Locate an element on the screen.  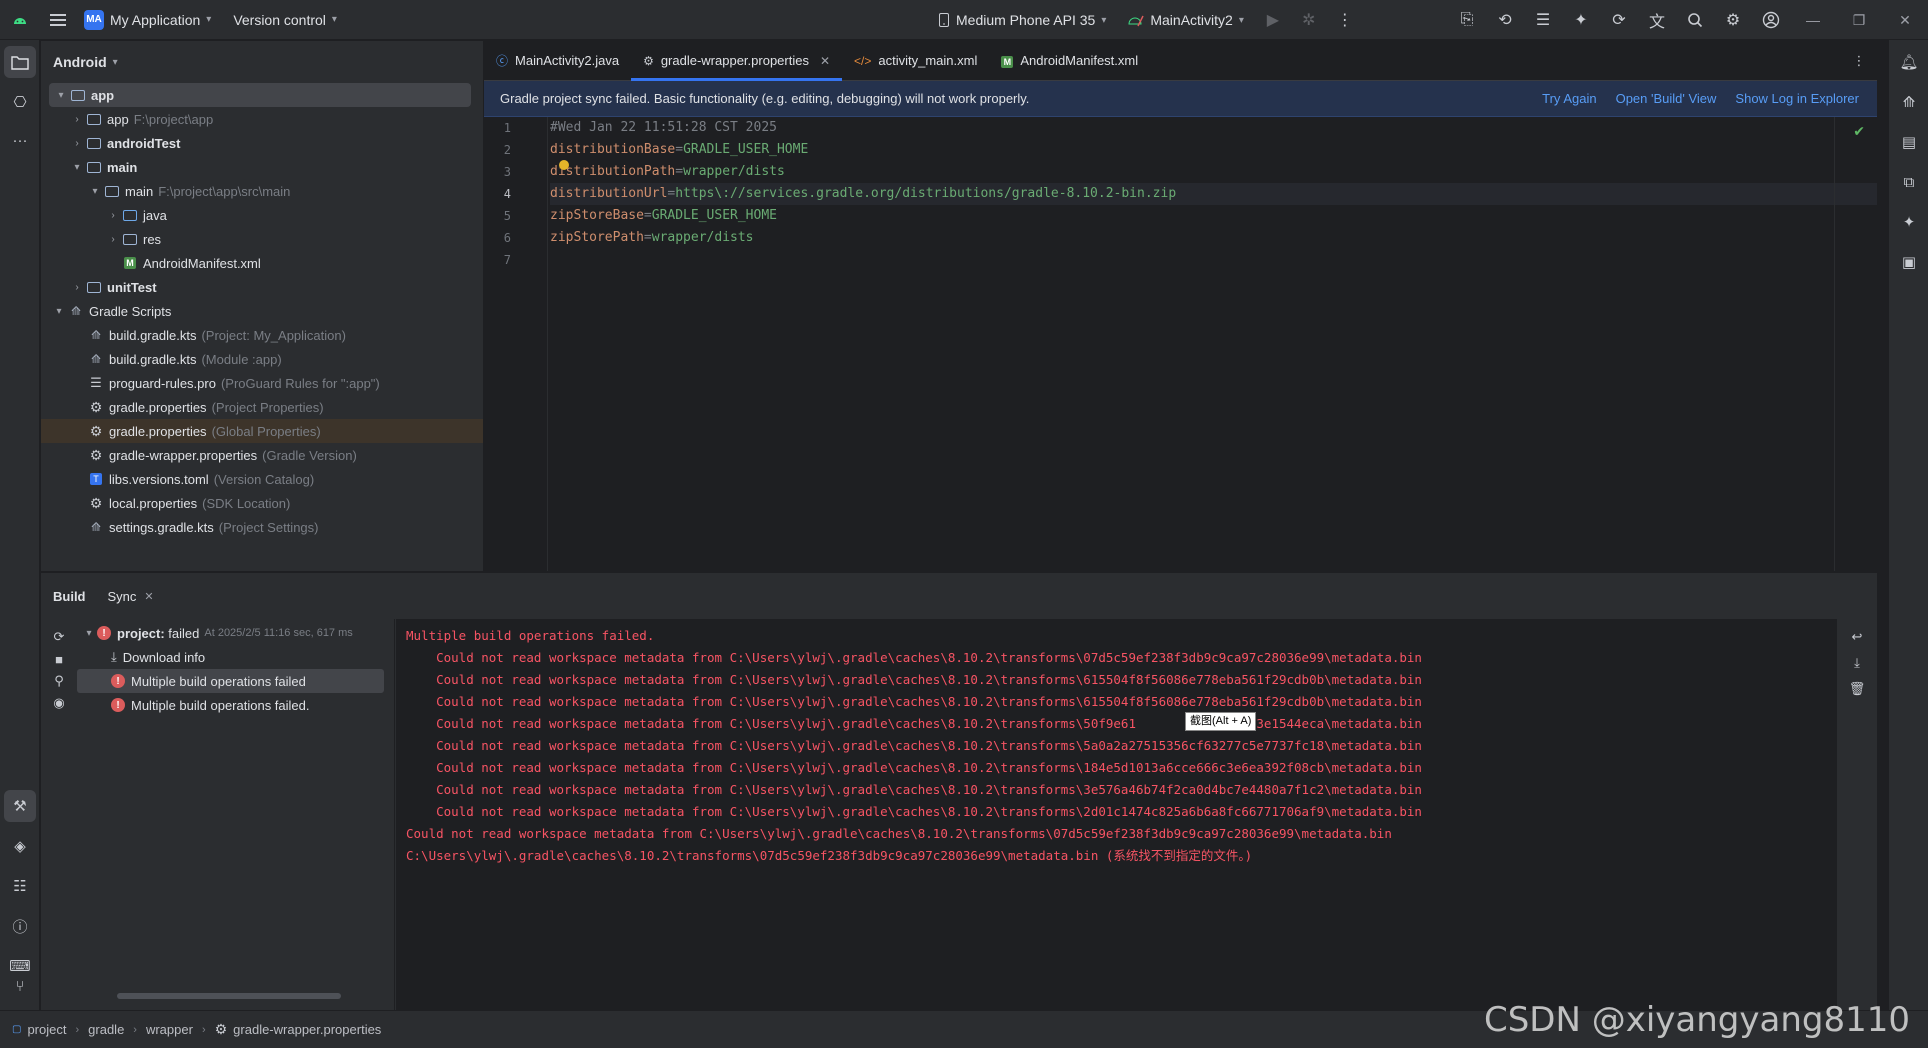
git-branch-icon: ⑂ is located at coordinates (20, 986).